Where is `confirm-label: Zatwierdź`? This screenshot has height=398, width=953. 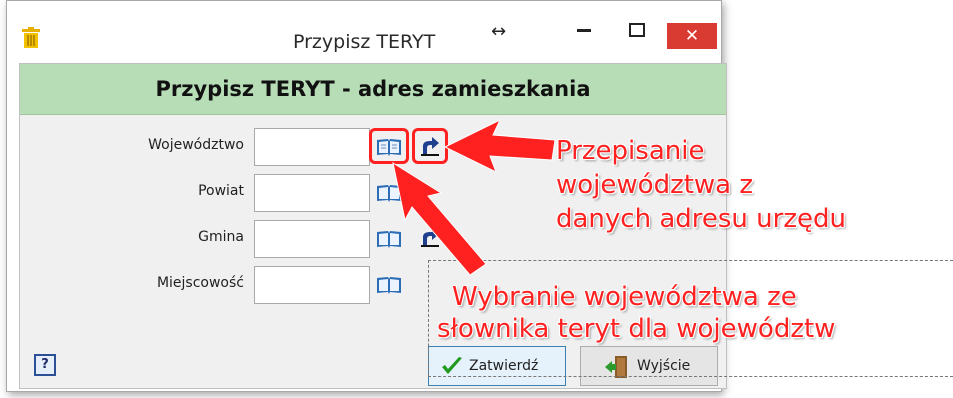 confirm-label: Zatwierdź is located at coordinates (504, 366).